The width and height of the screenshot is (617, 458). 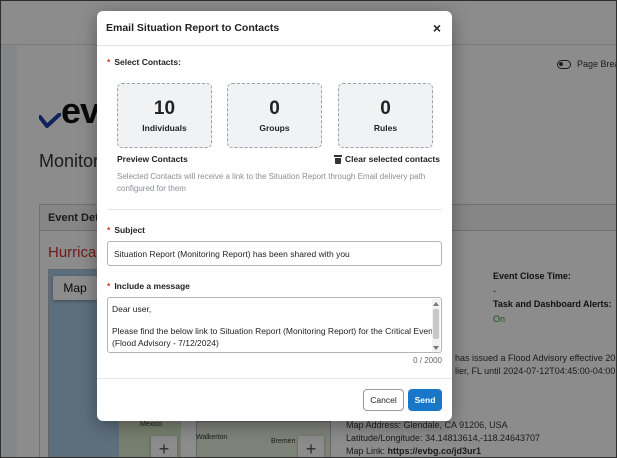 What do you see at coordinates (385, 108) in the screenshot?
I see `rules-count: 0` at bounding box center [385, 108].